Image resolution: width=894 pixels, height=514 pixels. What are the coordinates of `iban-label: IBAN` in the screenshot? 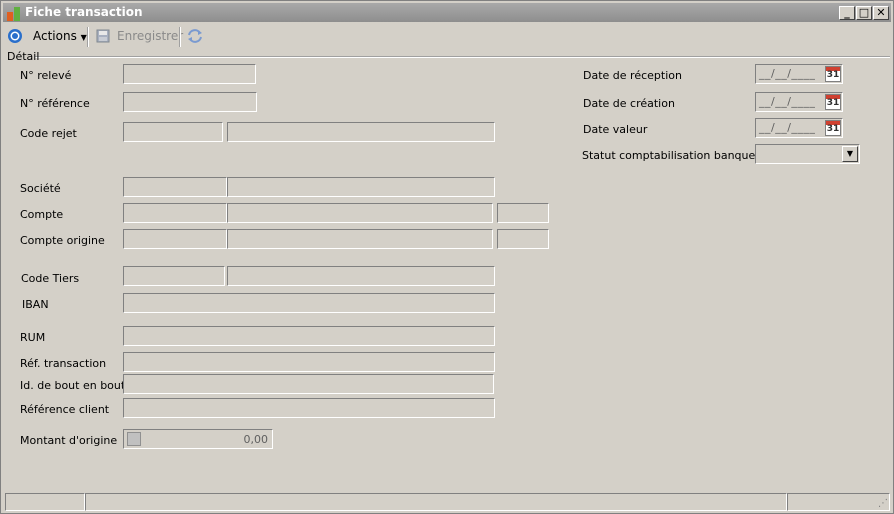 It's located at (35, 304).